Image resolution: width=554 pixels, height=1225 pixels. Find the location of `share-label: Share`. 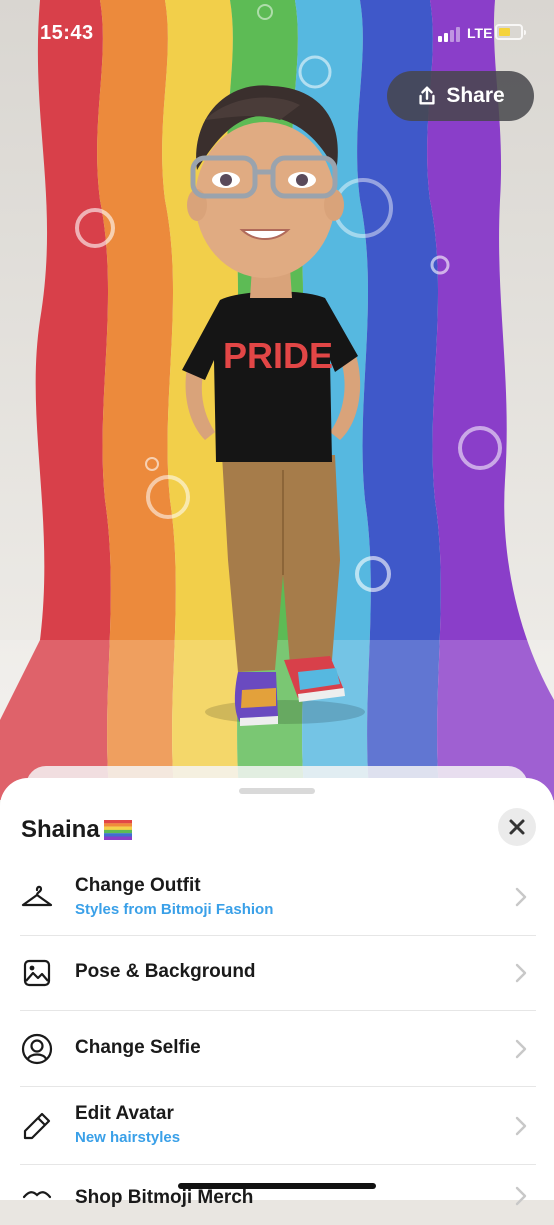

share-label: Share is located at coordinates (475, 95).